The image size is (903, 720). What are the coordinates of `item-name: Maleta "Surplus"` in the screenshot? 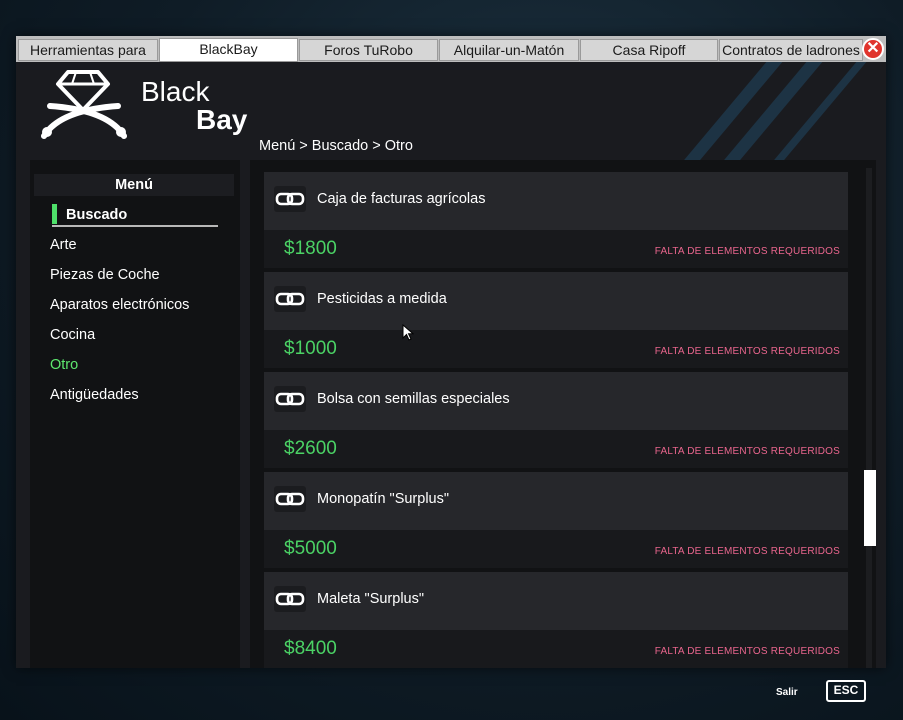 It's located at (371, 599).